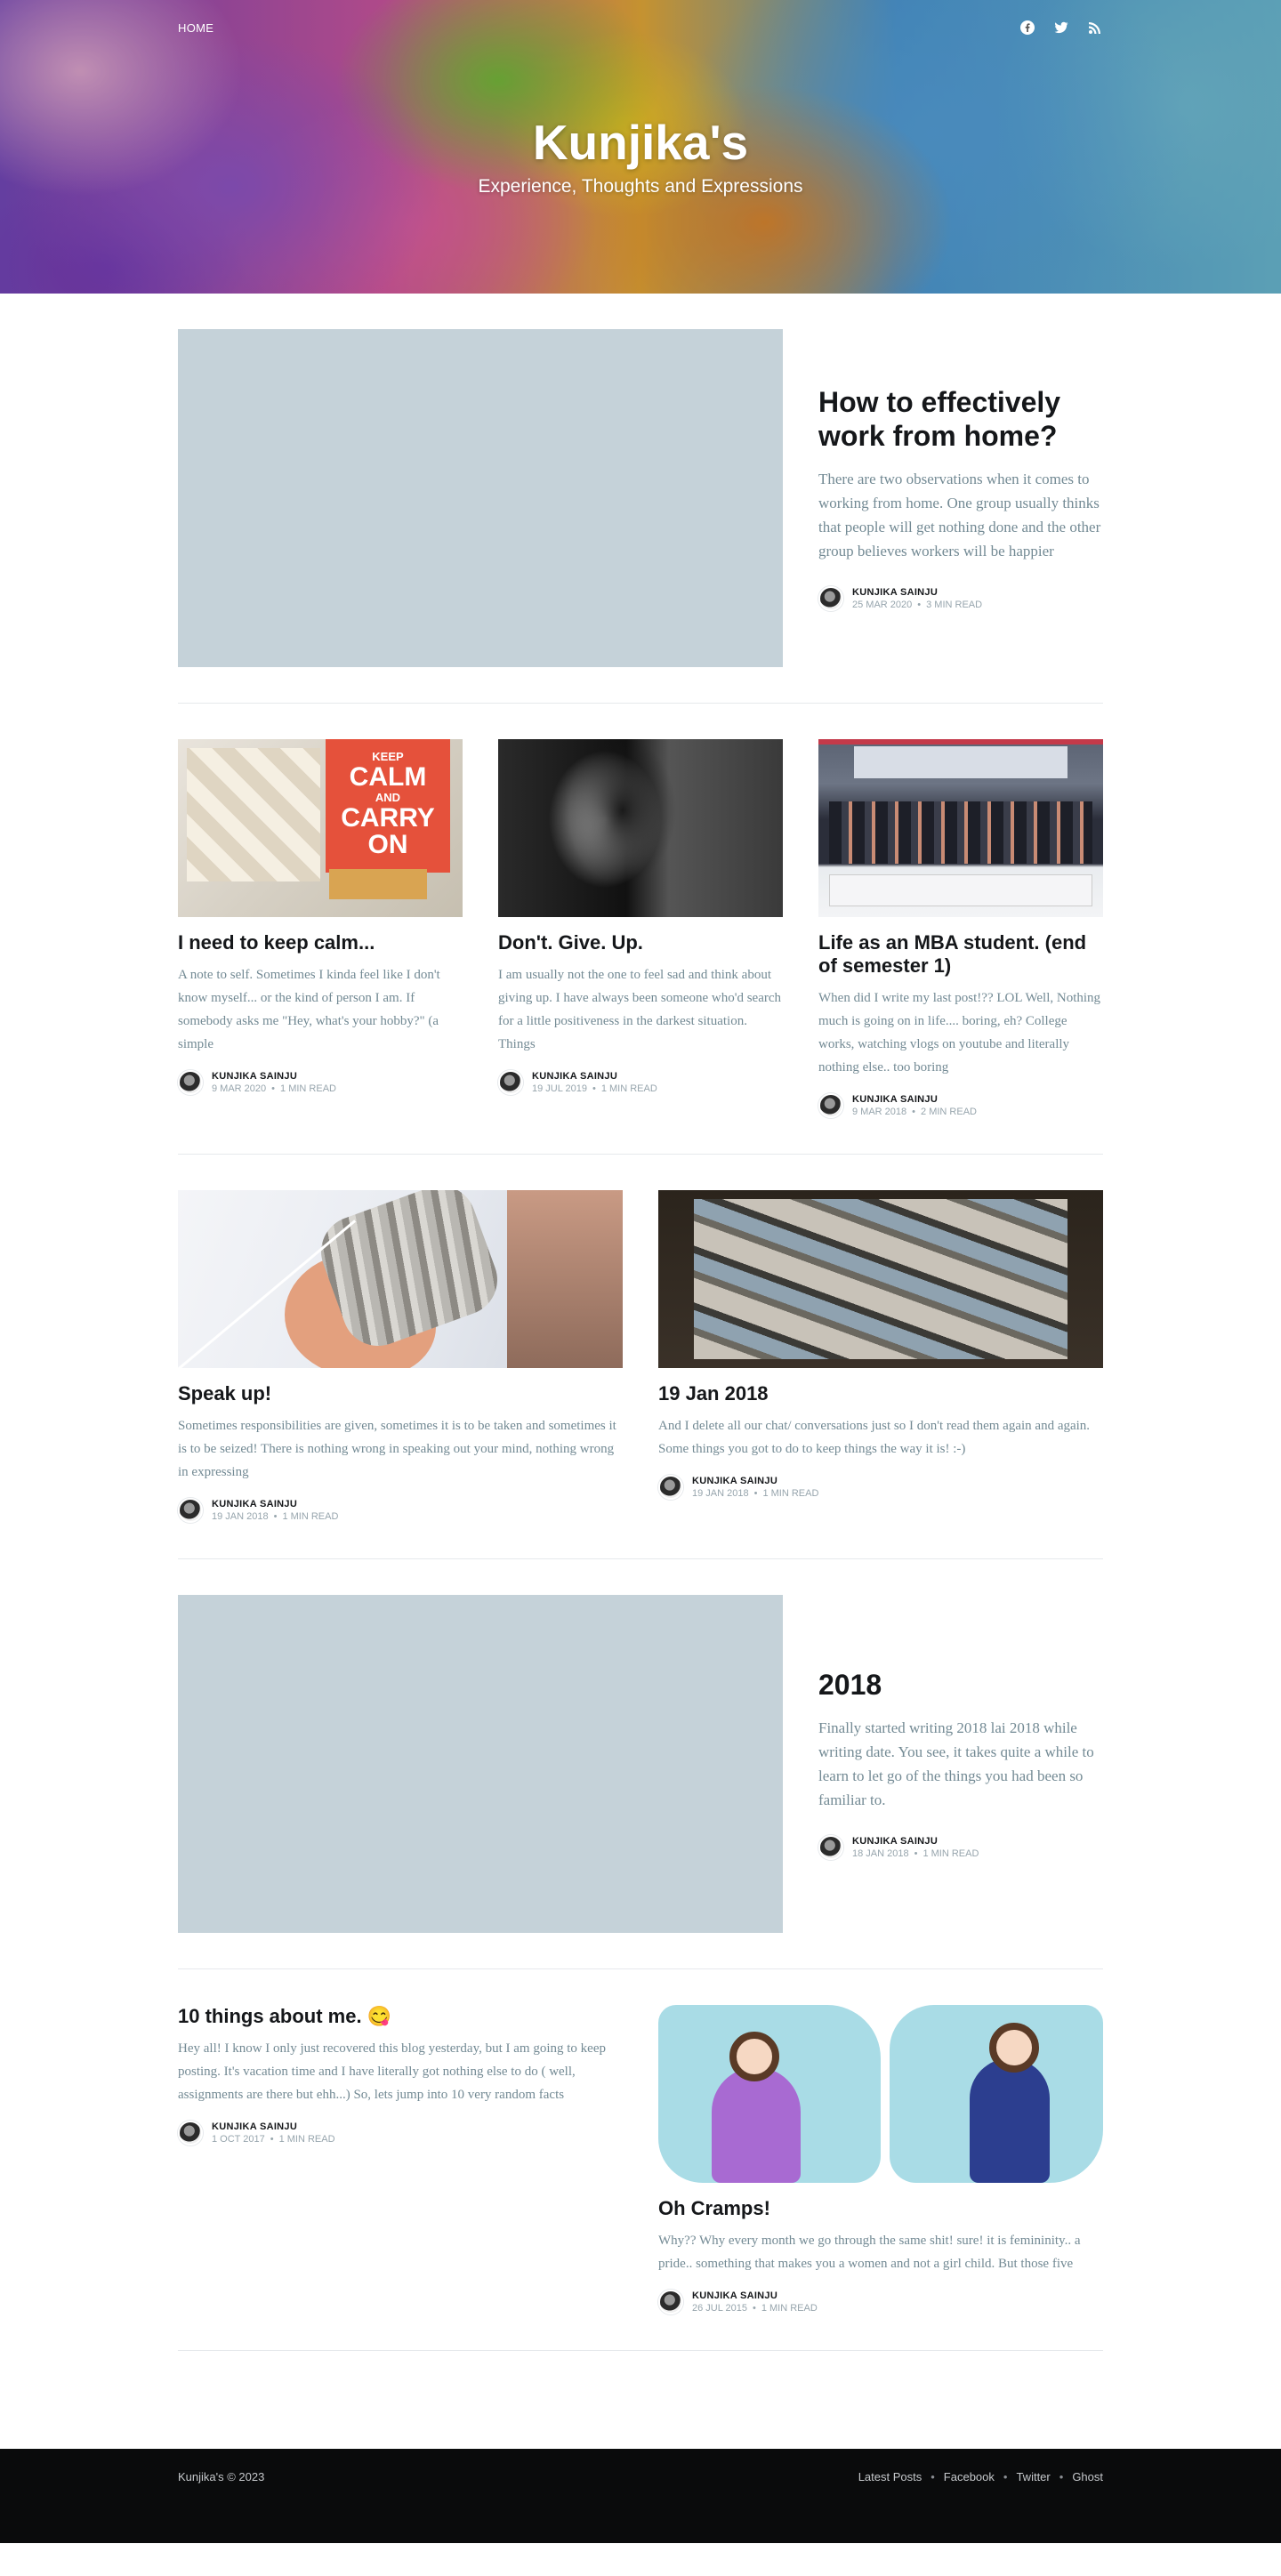 This screenshot has width=1281, height=2576. What do you see at coordinates (400, 2133) in the screenshot?
I see `post-meta: KUNJIKA SAINJU 1 OCT 2017 • 1 MIN READ` at bounding box center [400, 2133].